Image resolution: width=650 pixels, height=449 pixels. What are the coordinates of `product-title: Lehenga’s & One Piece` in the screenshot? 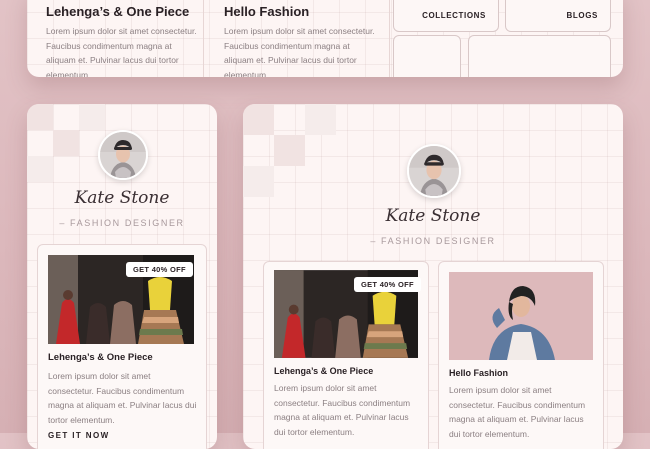 It's located at (100, 357).